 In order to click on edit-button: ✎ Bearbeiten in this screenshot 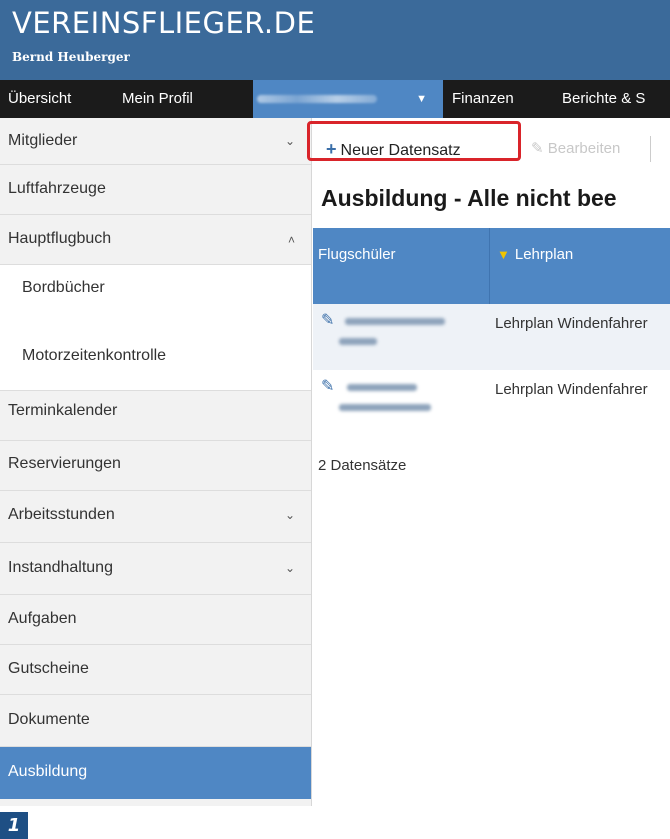, I will do `click(575, 149)`.